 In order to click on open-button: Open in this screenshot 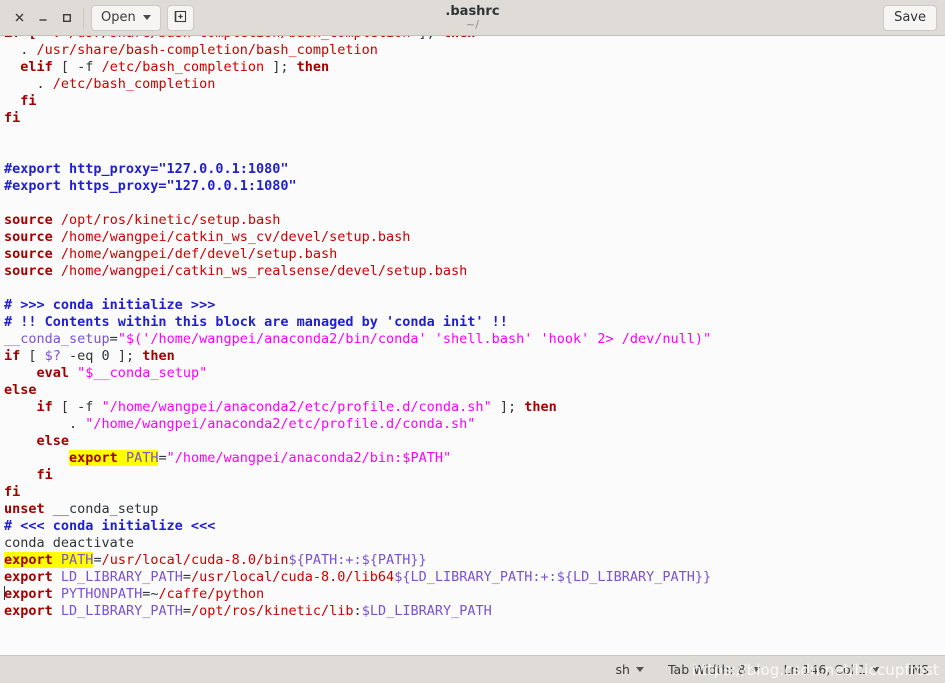, I will do `click(126, 17)`.